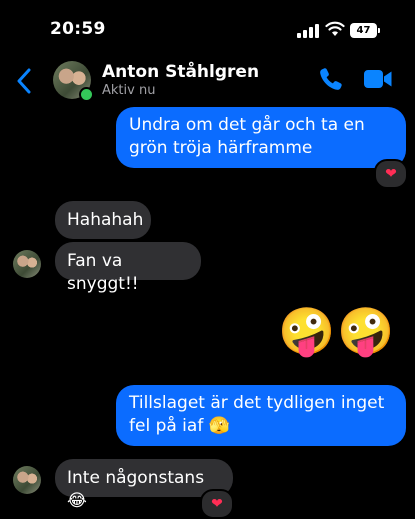 The width and height of the screenshot is (415, 519). I want to click on phone-icon, so click(331, 79).